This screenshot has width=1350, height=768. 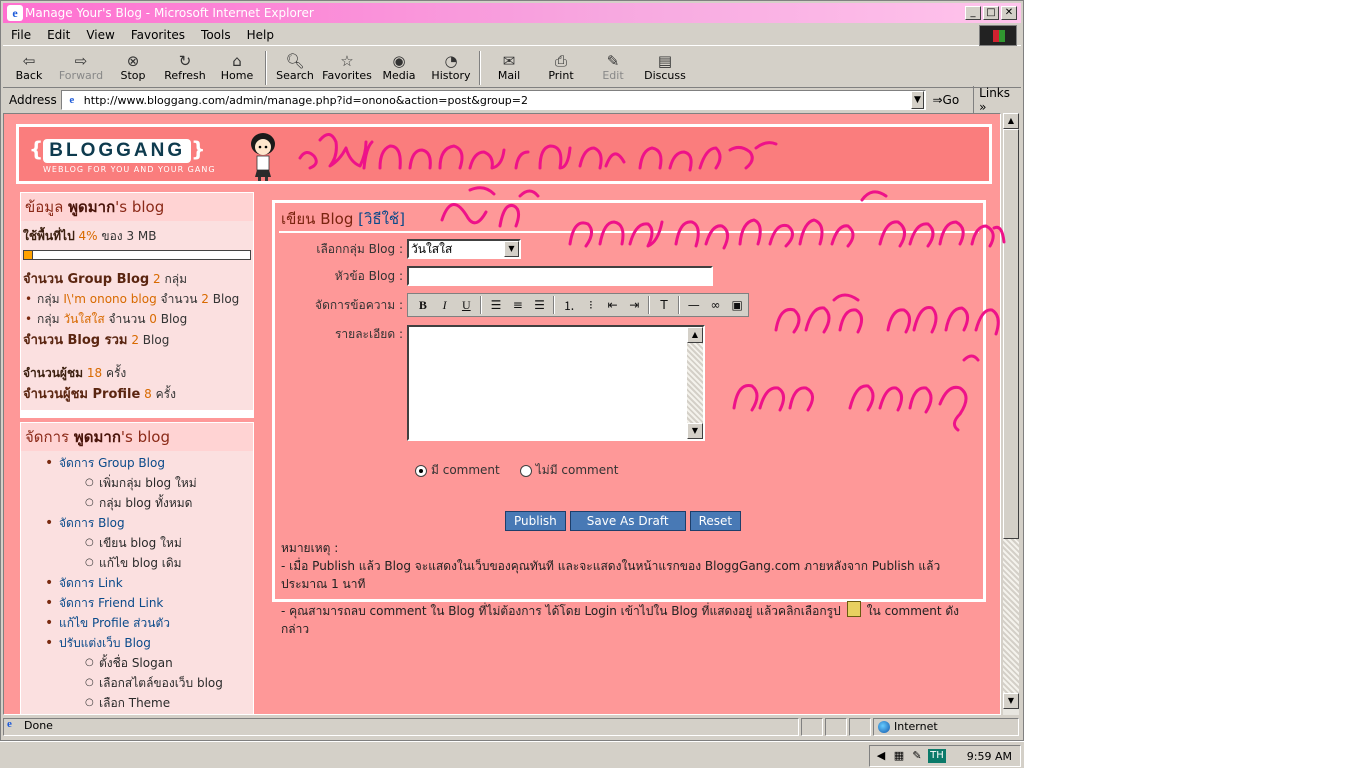 I want to click on align-right-icon: ☰, so click(x=540, y=305).